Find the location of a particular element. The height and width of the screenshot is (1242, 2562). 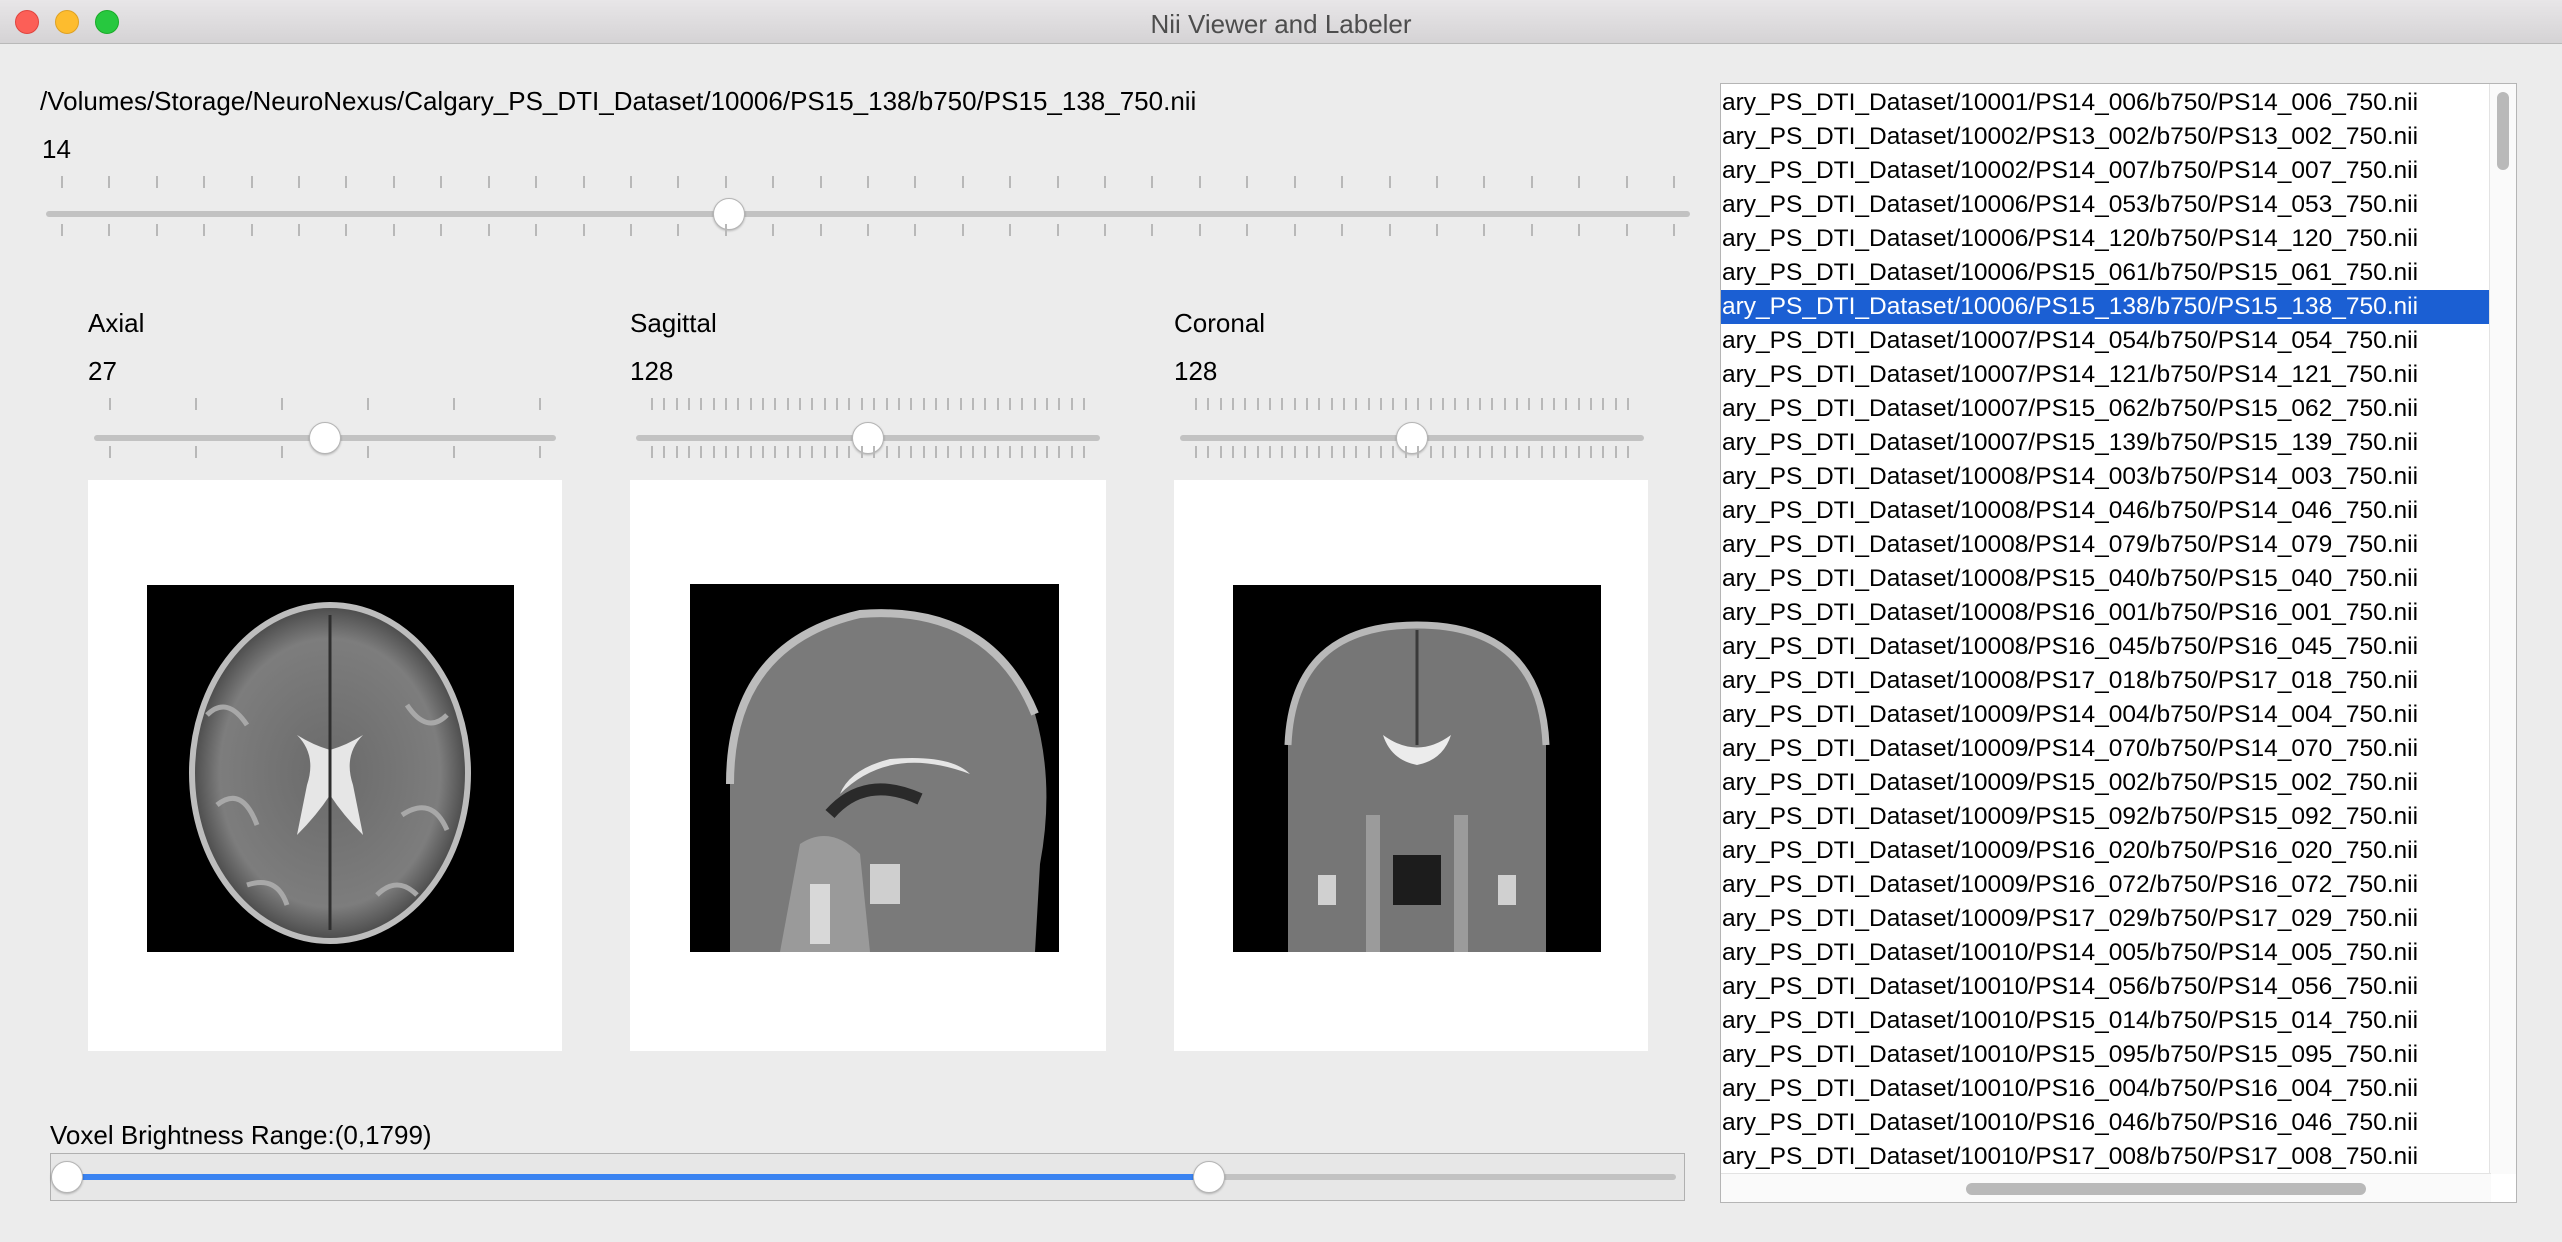

file-list-horizontal-scrollbar is located at coordinates (2106, 1187).